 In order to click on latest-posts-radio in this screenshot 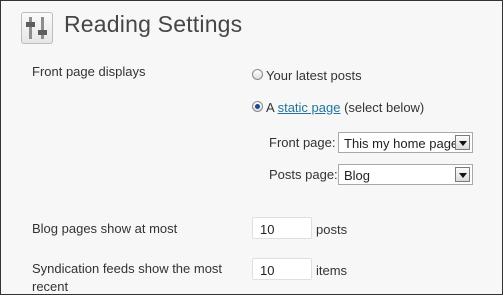, I will do `click(257, 74)`.